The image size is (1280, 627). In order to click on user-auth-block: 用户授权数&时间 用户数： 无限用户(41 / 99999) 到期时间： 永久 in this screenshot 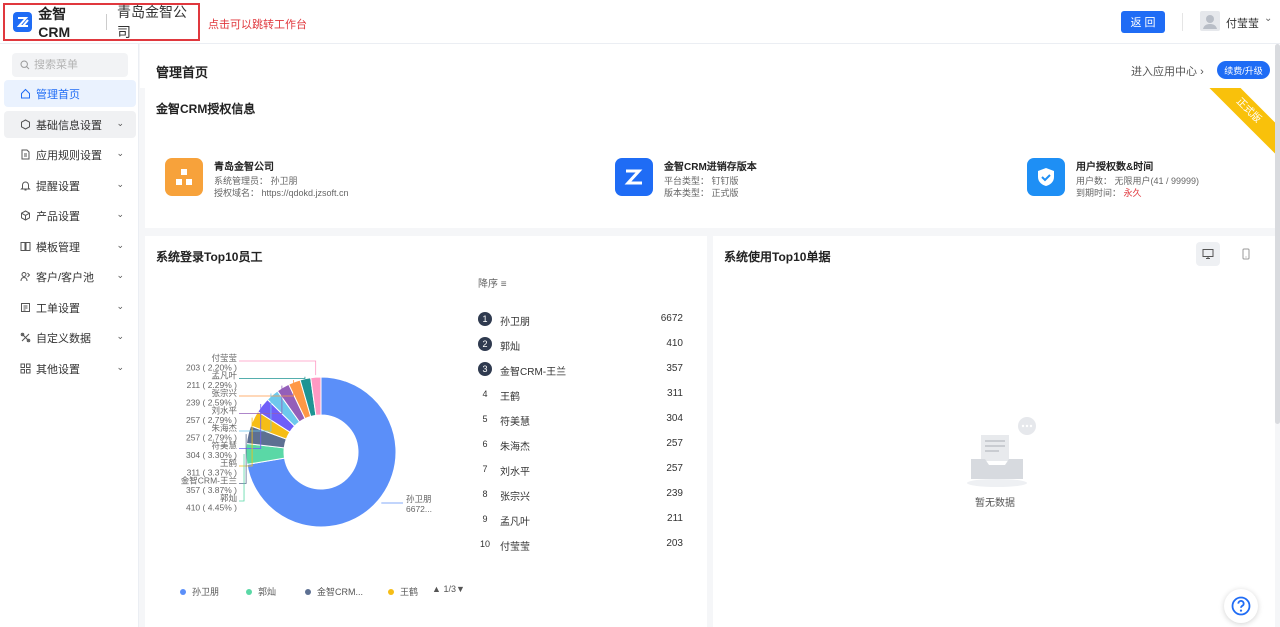, I will do `click(1113, 178)`.